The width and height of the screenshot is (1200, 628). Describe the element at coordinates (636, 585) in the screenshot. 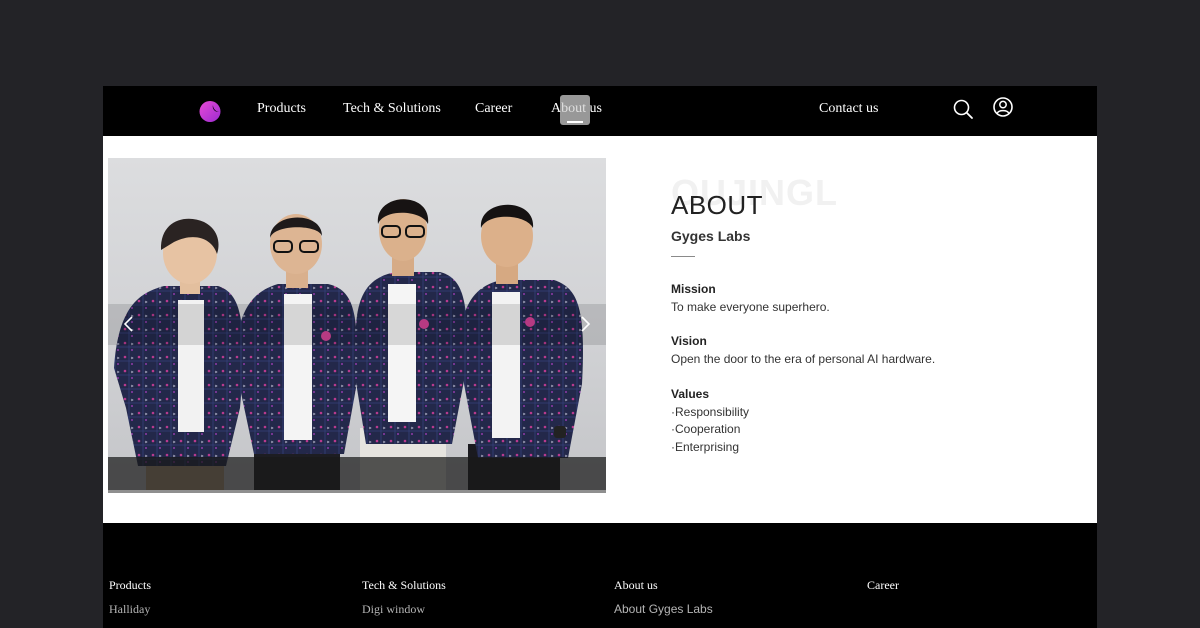

I see `footer-heading-about: About us` at that location.